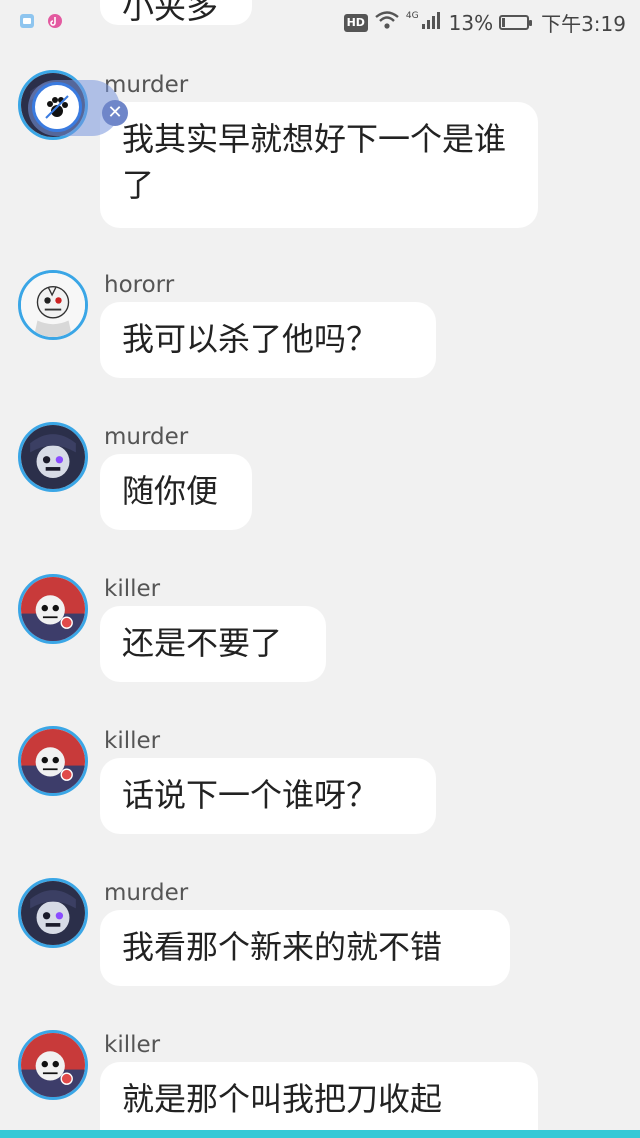 This screenshot has height=1138, width=640. What do you see at coordinates (320, 22) in the screenshot?
I see `status-bar: HD 4G 13% 下午3:19` at bounding box center [320, 22].